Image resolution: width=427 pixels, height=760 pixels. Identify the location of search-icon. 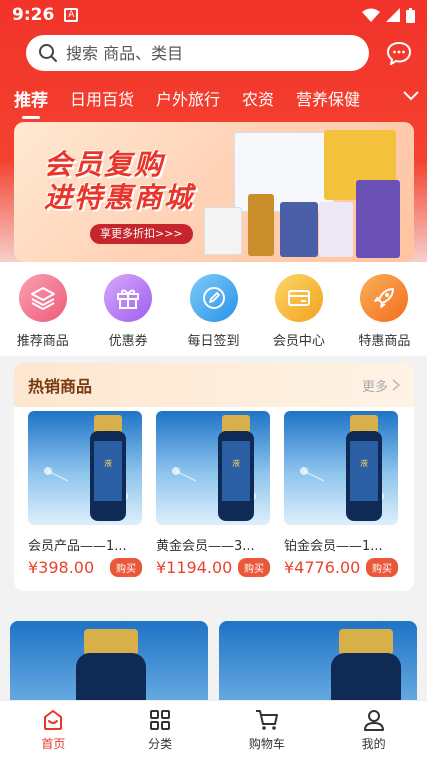
(48, 53).